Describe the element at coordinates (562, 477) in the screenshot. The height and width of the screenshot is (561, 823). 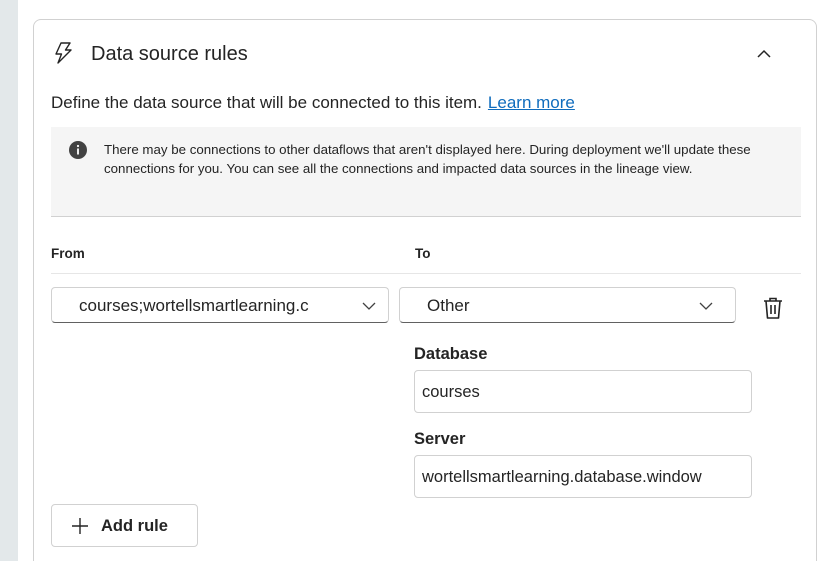
I see `server-input-value: wortellsmartlearning.database.window` at that location.